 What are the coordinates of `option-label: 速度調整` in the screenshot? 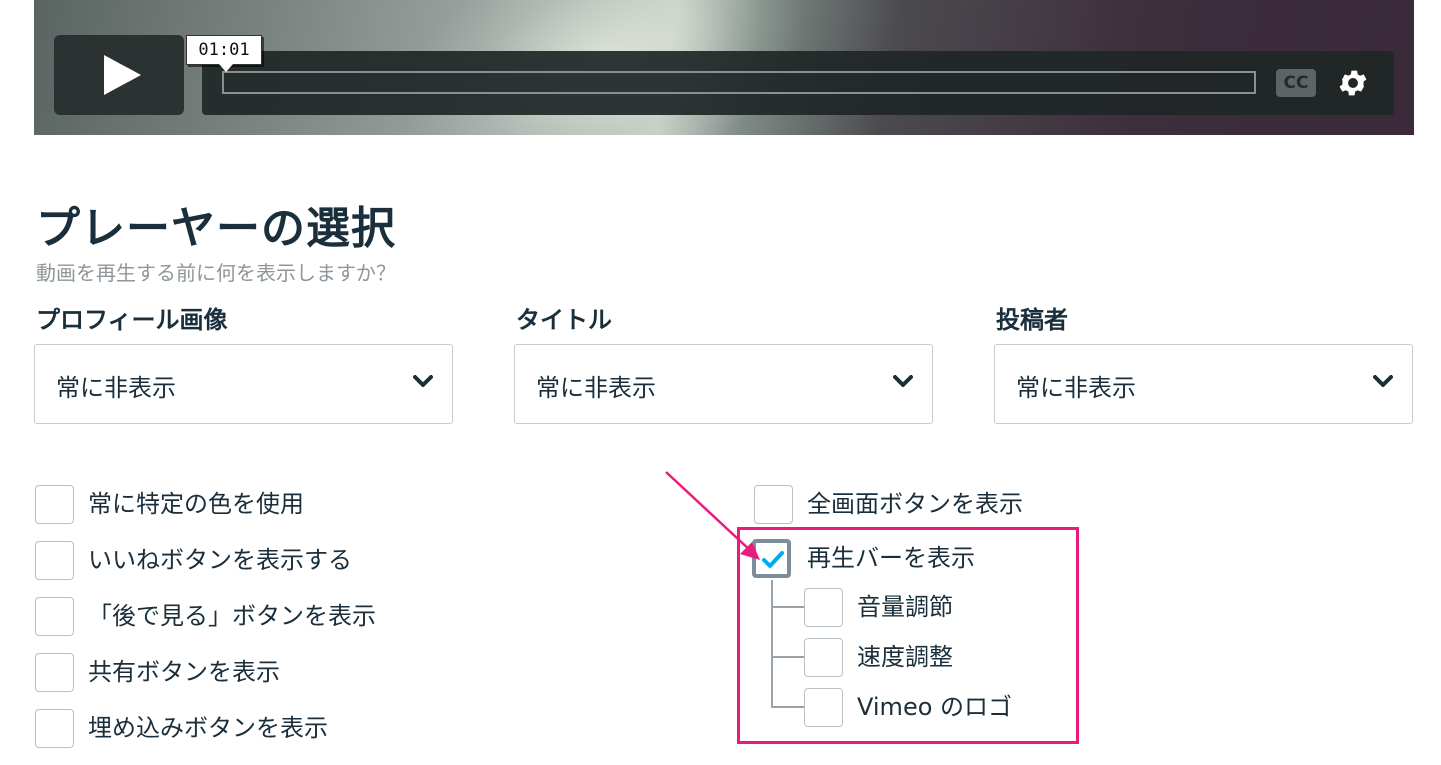 It's located at (905, 657).